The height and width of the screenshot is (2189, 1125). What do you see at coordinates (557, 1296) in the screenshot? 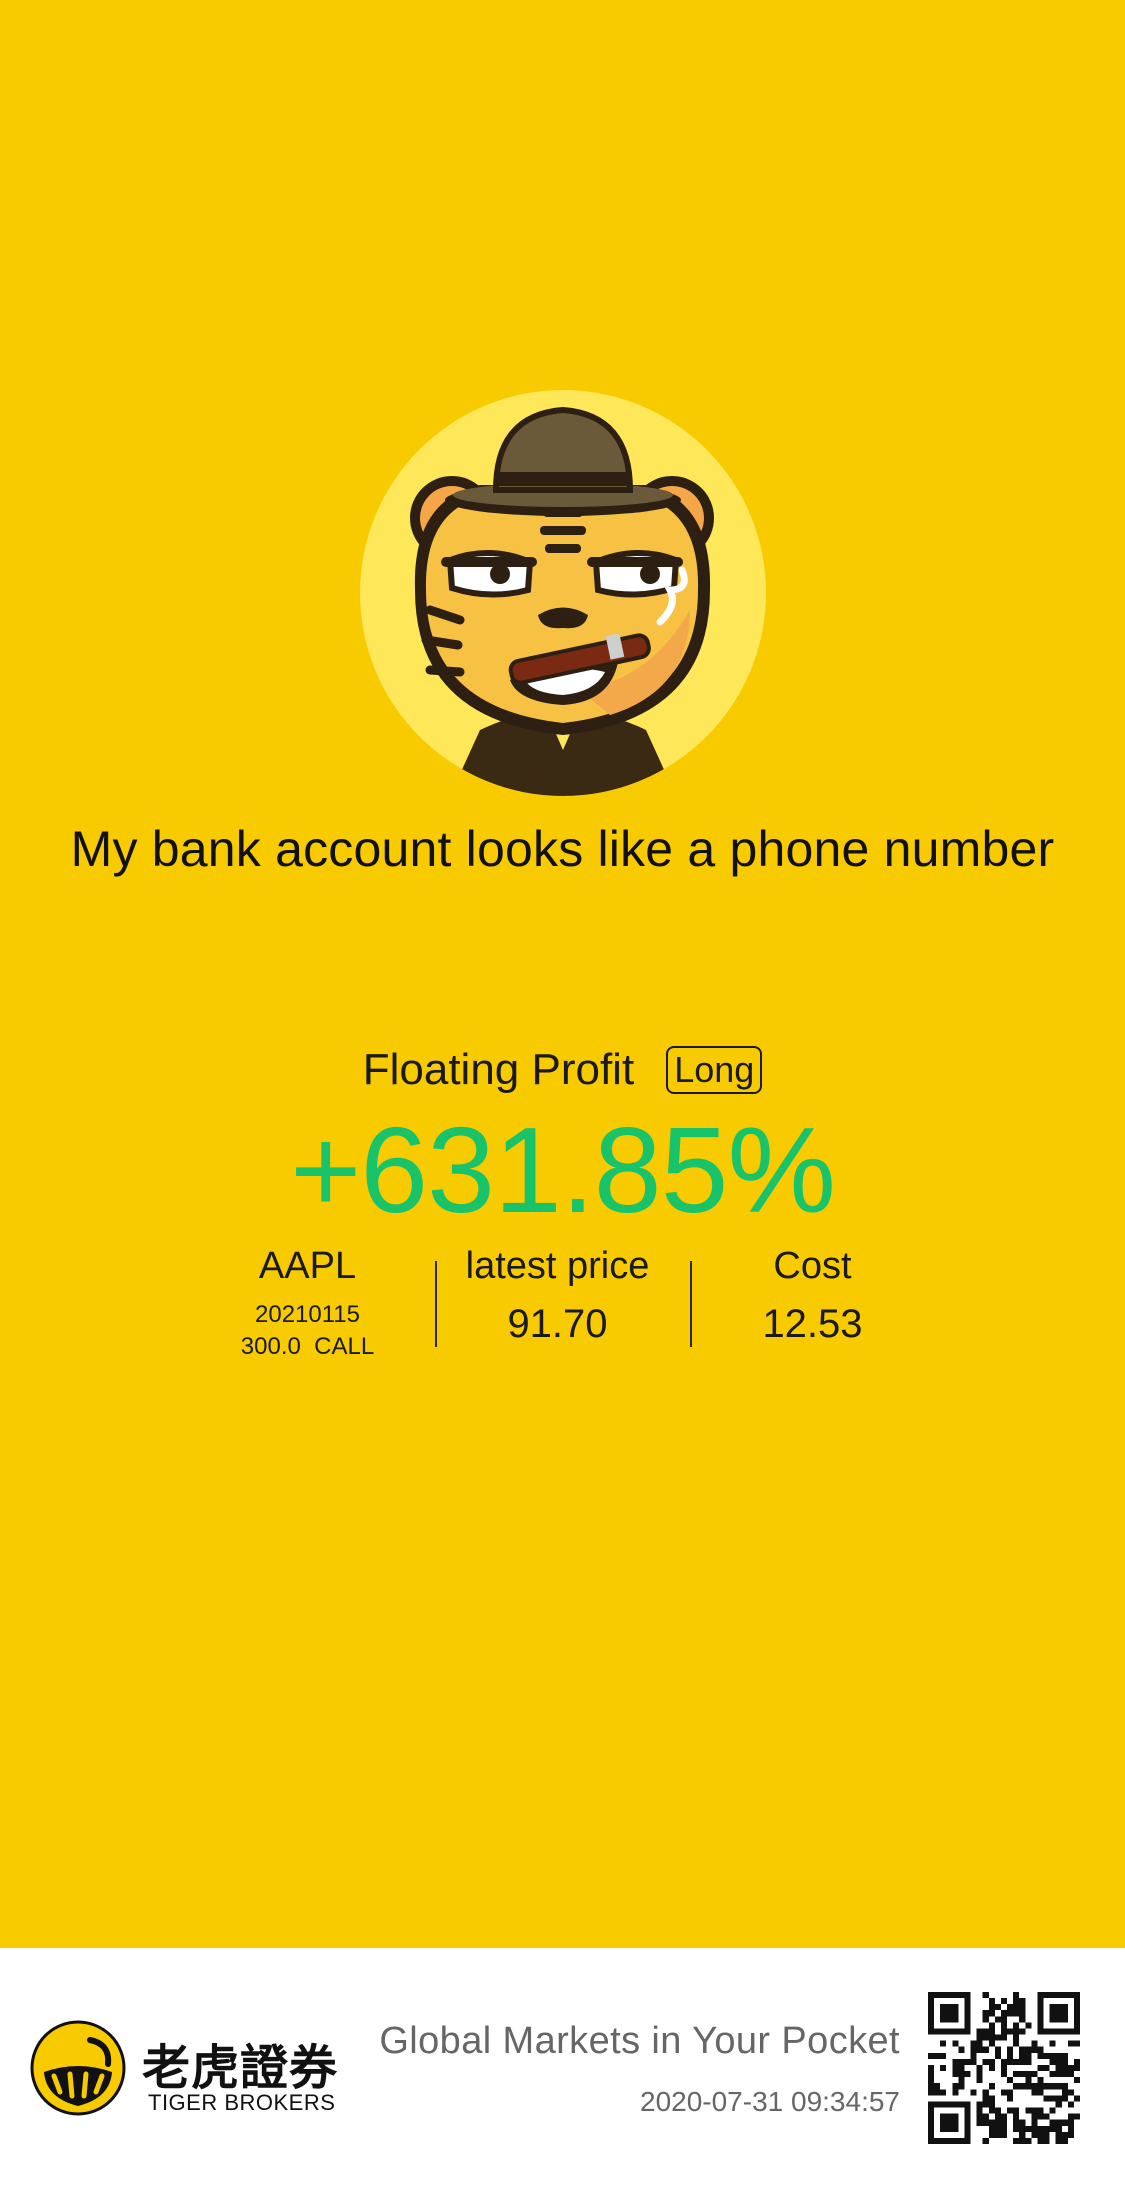
I see `latest-price-column: latest price 91.70` at bounding box center [557, 1296].